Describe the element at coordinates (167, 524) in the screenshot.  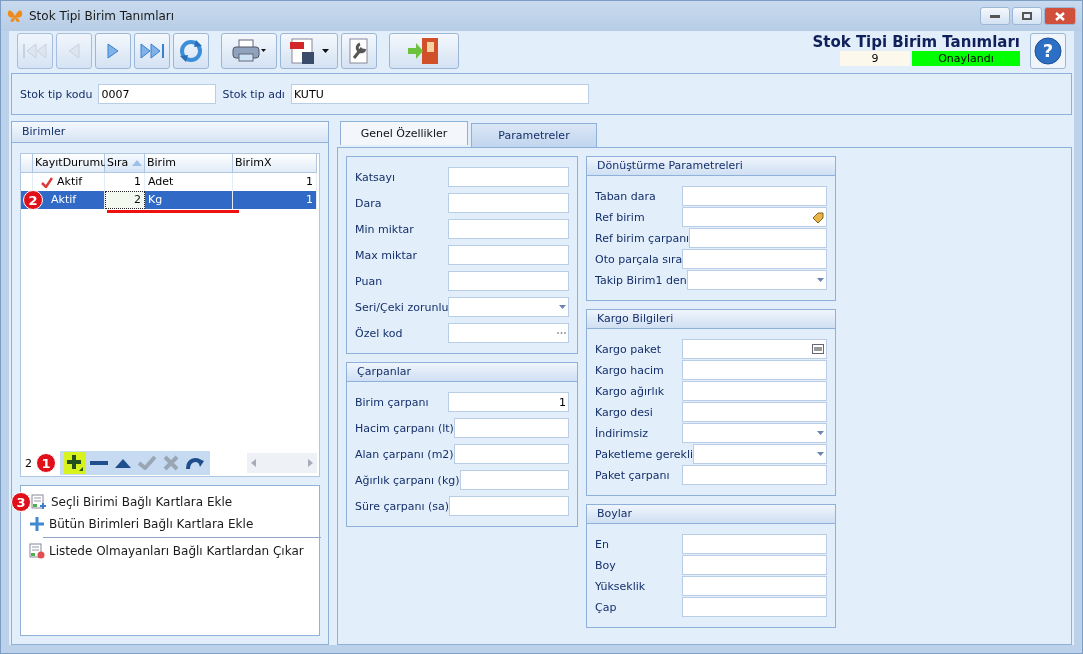
I see `action-link: Bütün Birimleri Bağlı Kartlara Ekle` at that location.